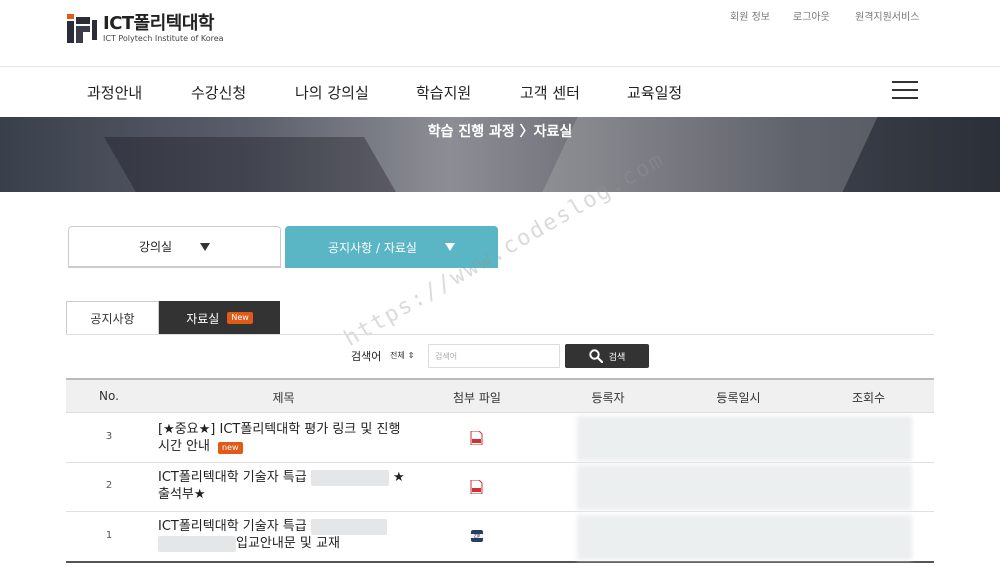  I want to click on nav-my-classroom: 나의 강의실, so click(332, 92).